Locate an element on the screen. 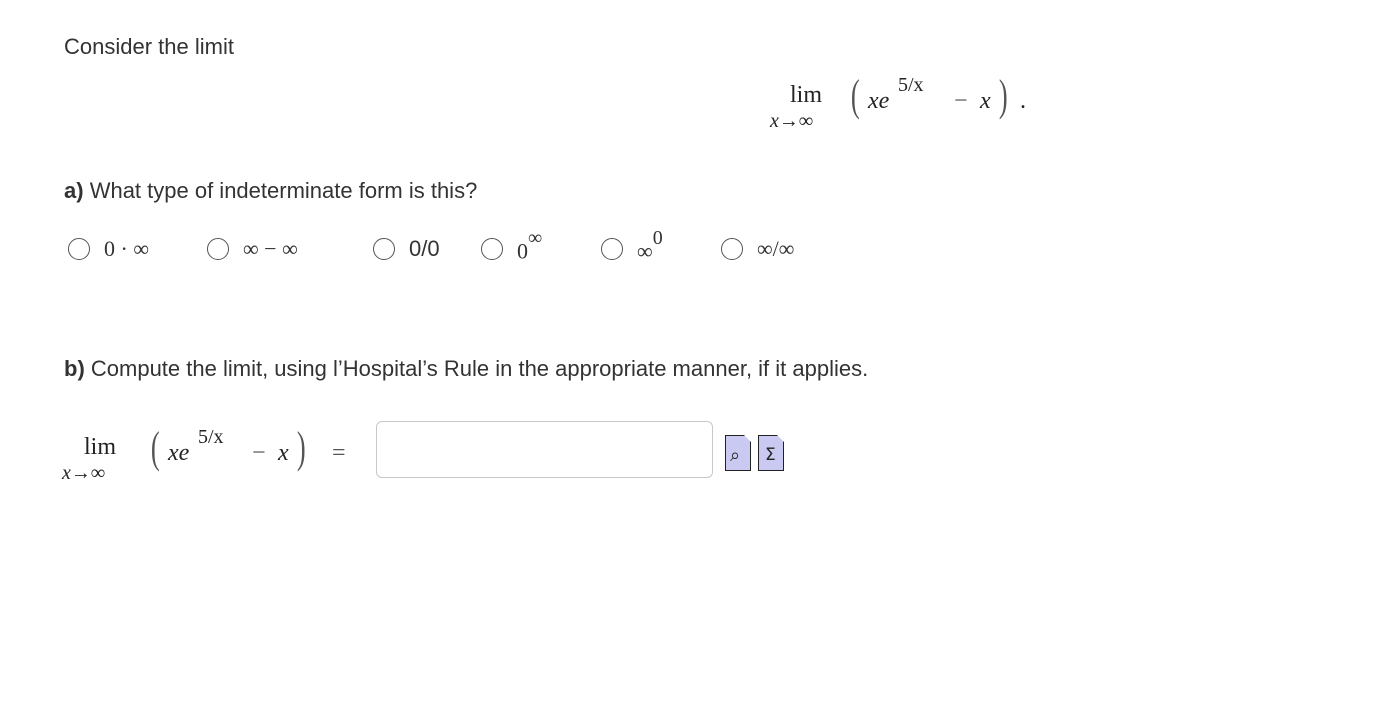 The height and width of the screenshot is (706, 1392). option-infinity-to-zero: ∞0 is located at coordinates (632, 245).